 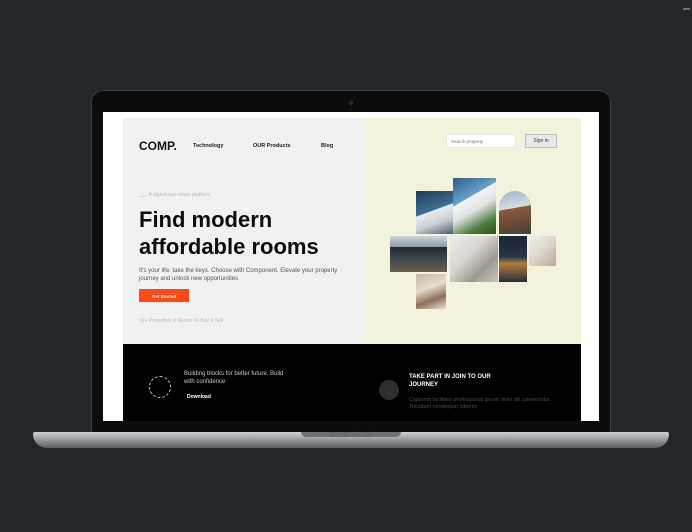 I want to click on headline-line-1: Find modern, so click(x=206, y=219).